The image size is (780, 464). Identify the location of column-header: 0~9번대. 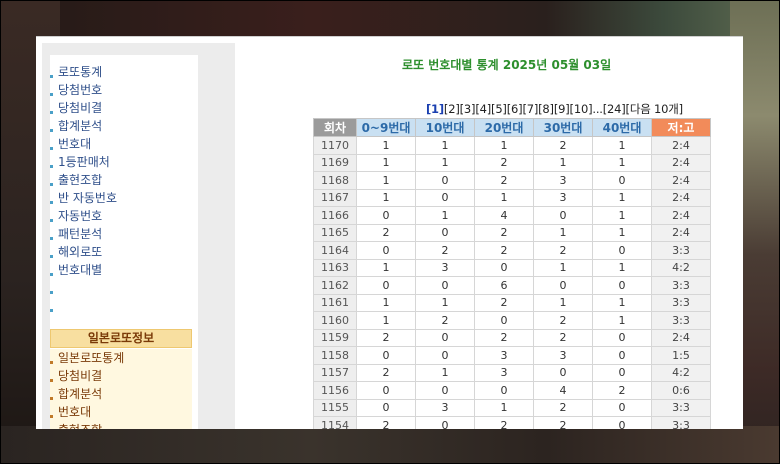
(386, 127).